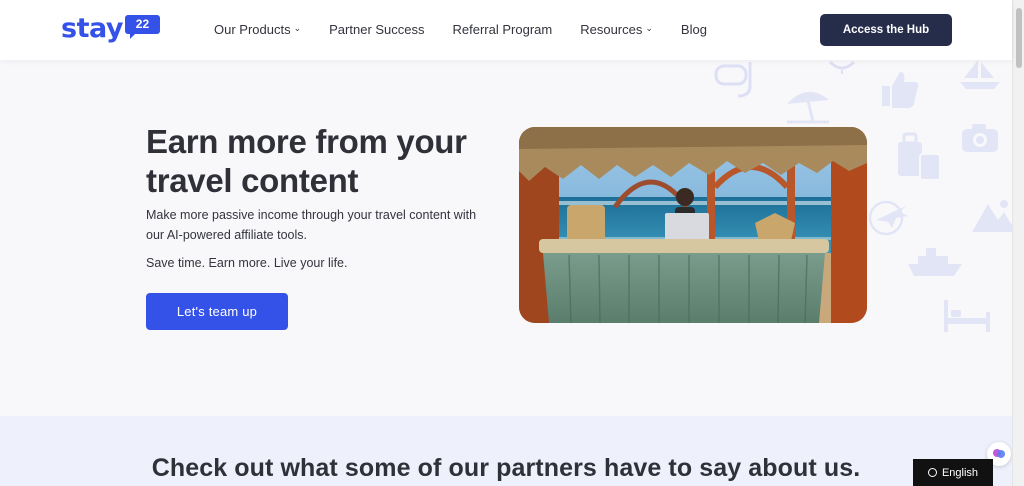  I want to click on nav-item-label: Referral Program, so click(502, 29).